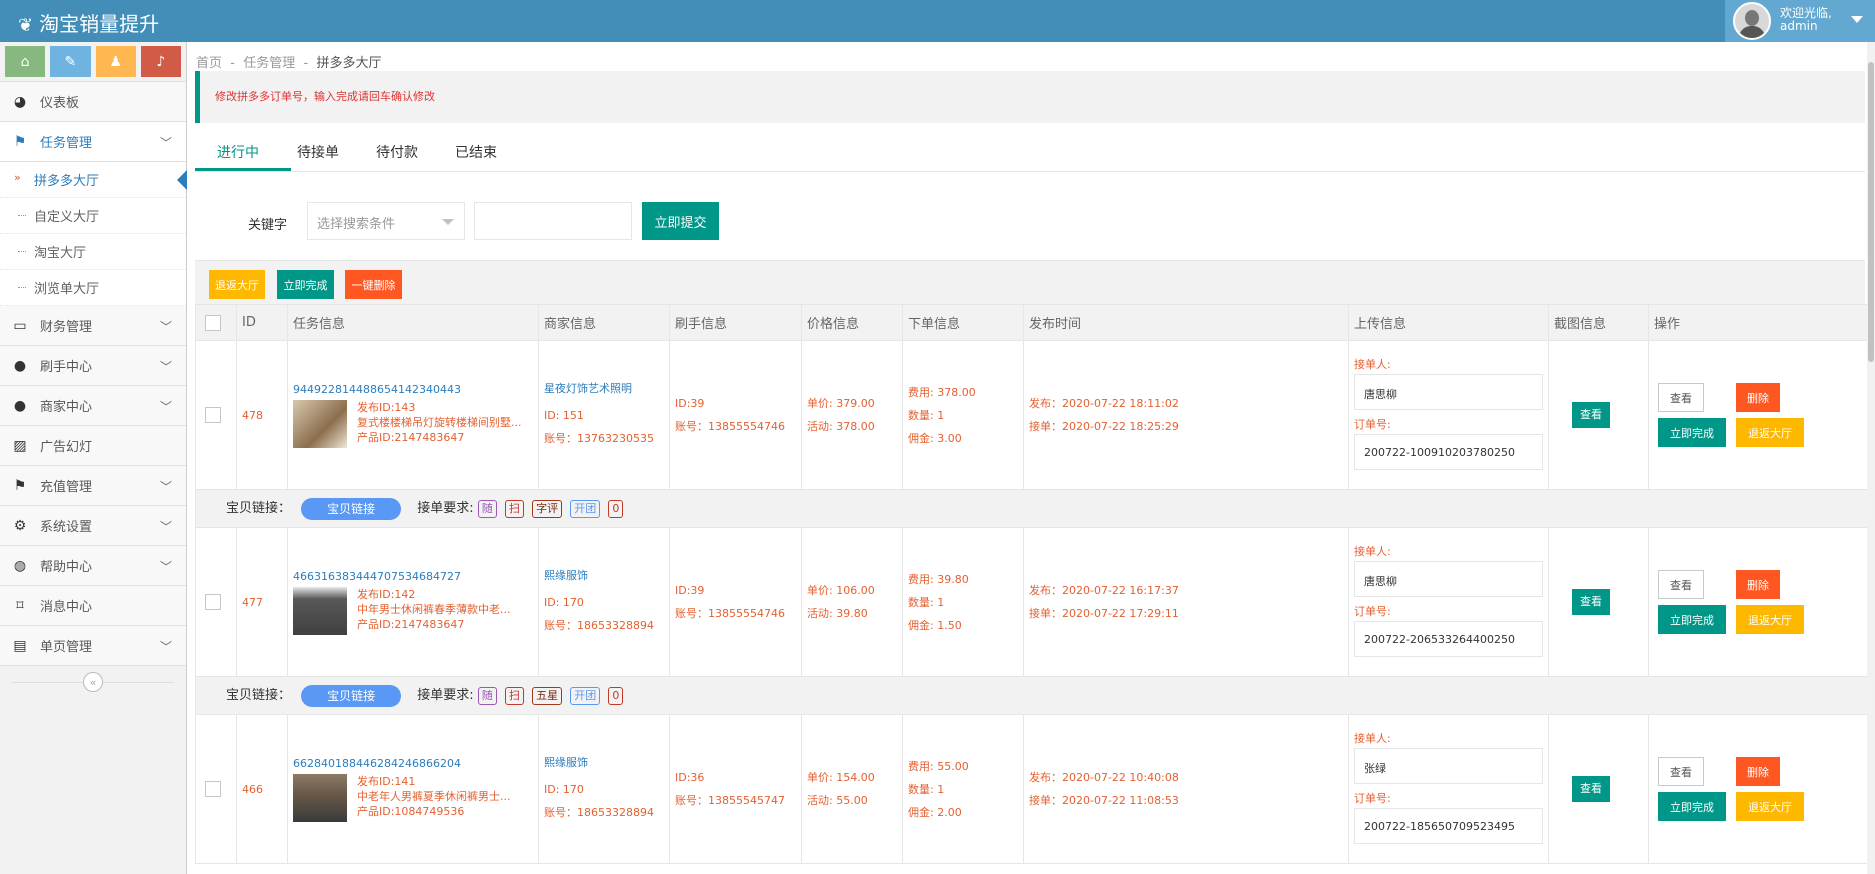 Image resolution: width=1875 pixels, height=874 pixels. What do you see at coordinates (318, 152) in the screenshot?
I see `tab-pending-accept: 待接单` at bounding box center [318, 152].